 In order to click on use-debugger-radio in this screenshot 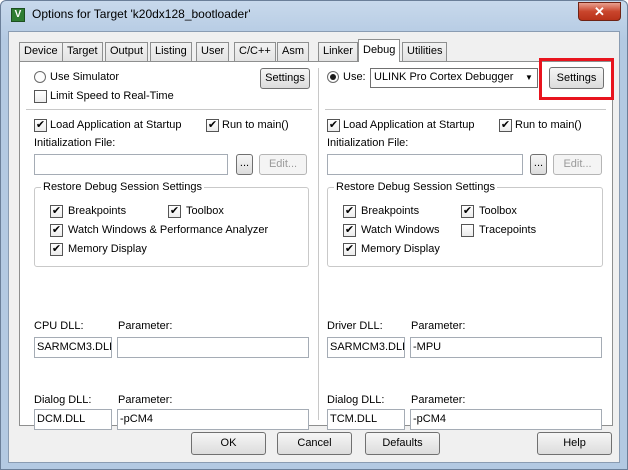, I will do `click(333, 77)`.